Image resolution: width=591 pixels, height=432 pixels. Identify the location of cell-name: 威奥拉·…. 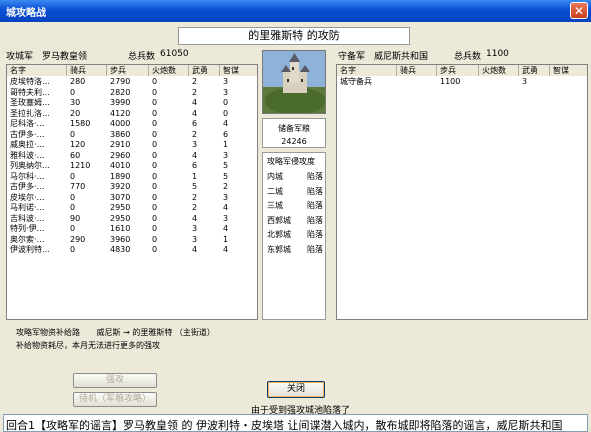
(27, 144).